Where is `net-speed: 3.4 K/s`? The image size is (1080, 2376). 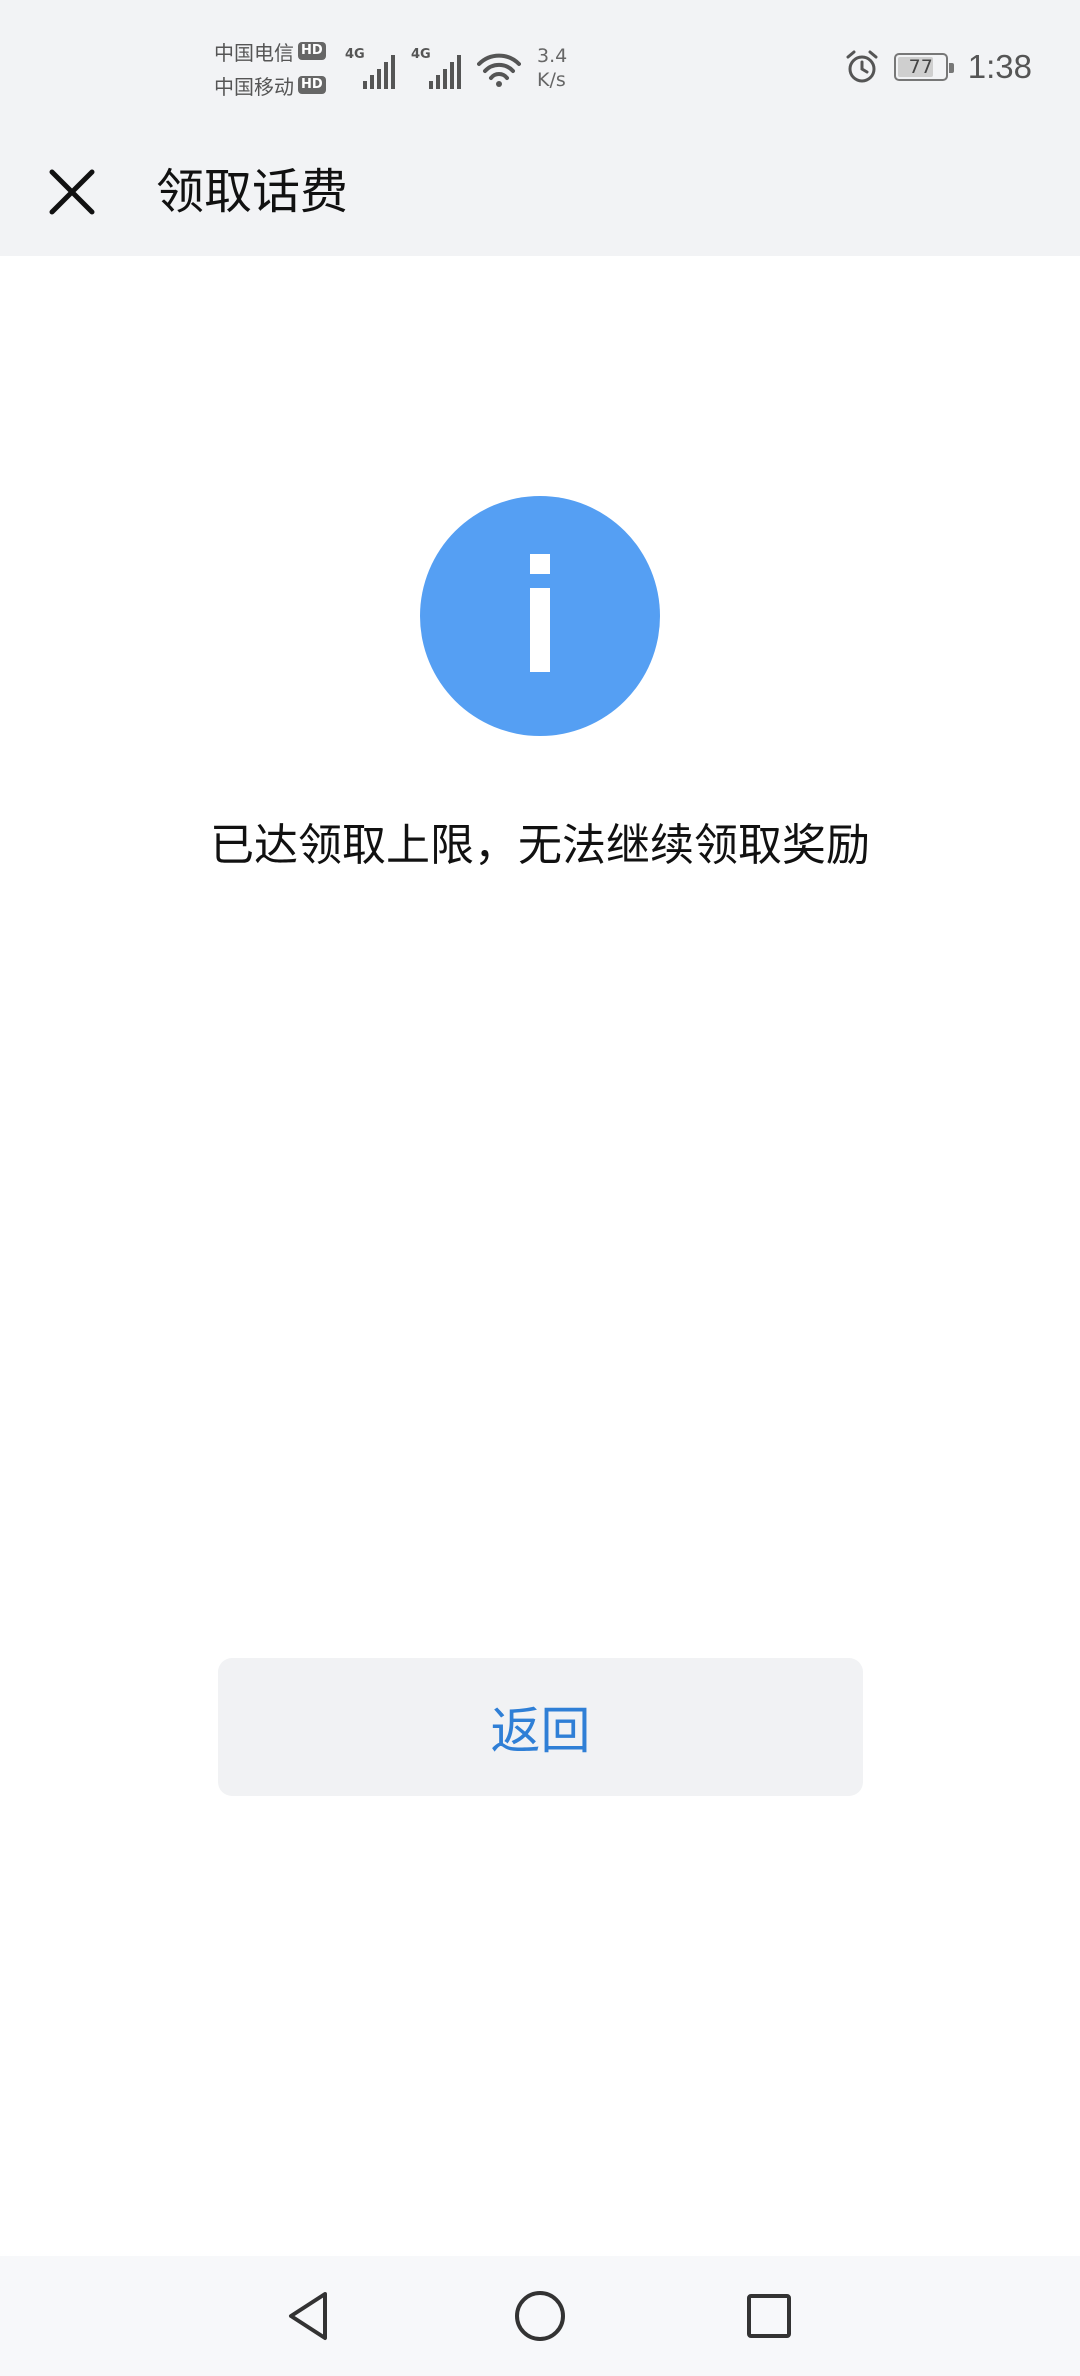
net-speed: 3.4 K/s is located at coordinates (552, 68).